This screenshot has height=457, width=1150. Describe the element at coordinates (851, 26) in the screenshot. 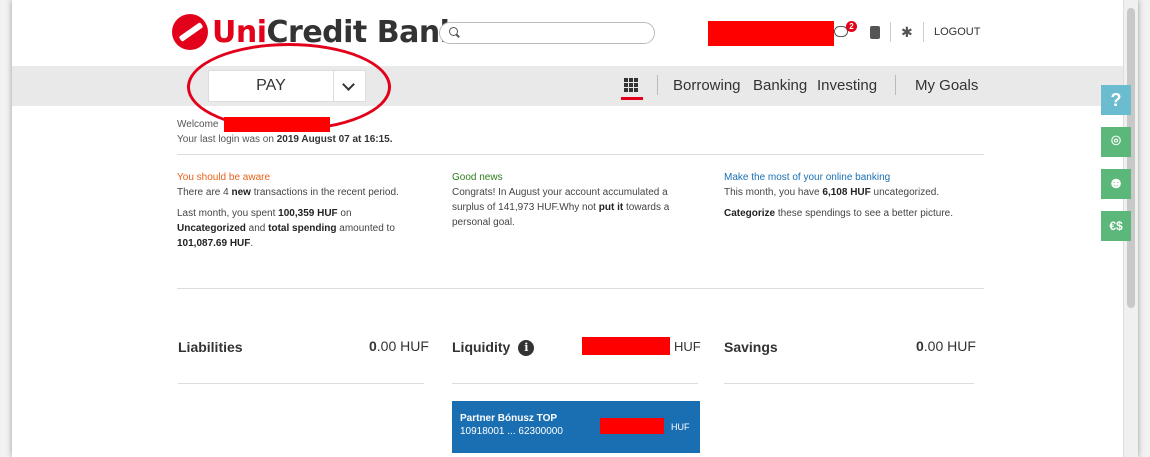

I see `notification-badge: 2` at that location.